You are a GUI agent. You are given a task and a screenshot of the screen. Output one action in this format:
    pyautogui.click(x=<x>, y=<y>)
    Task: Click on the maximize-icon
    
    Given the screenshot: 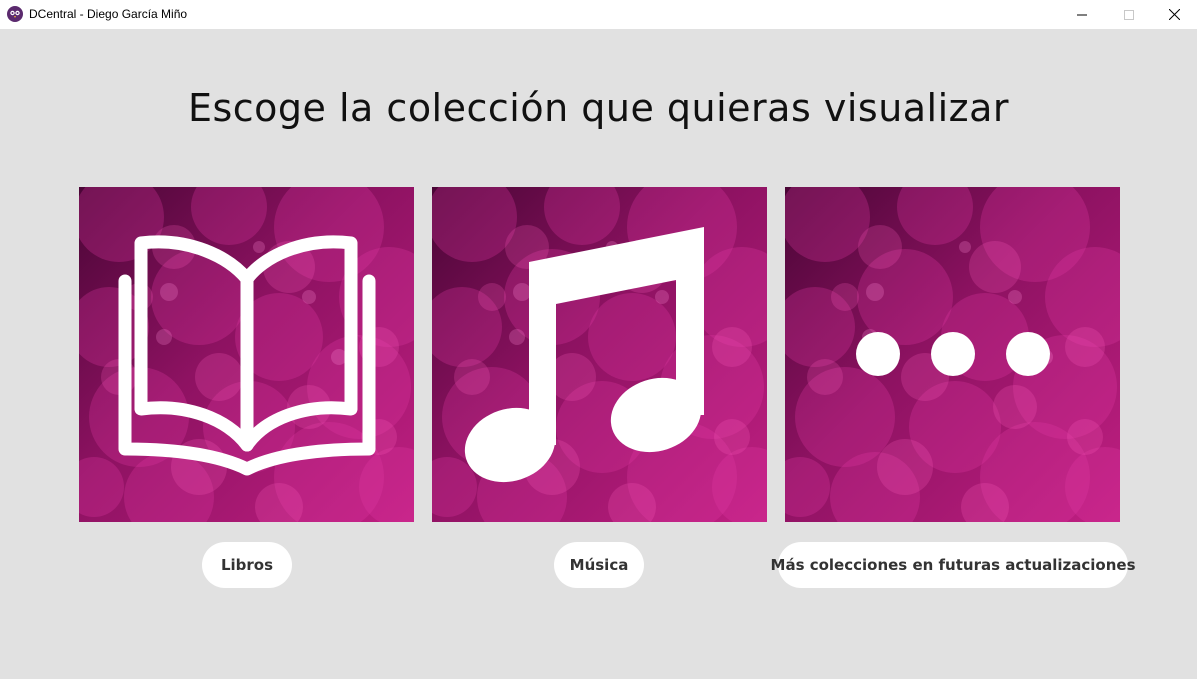 What is the action you would take?
    pyautogui.click(x=1129, y=14)
    